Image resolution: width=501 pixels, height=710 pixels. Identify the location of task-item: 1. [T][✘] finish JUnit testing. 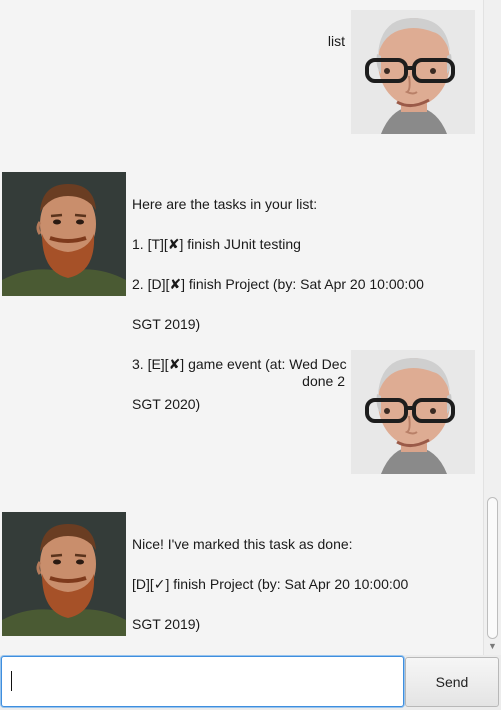
(216, 244).